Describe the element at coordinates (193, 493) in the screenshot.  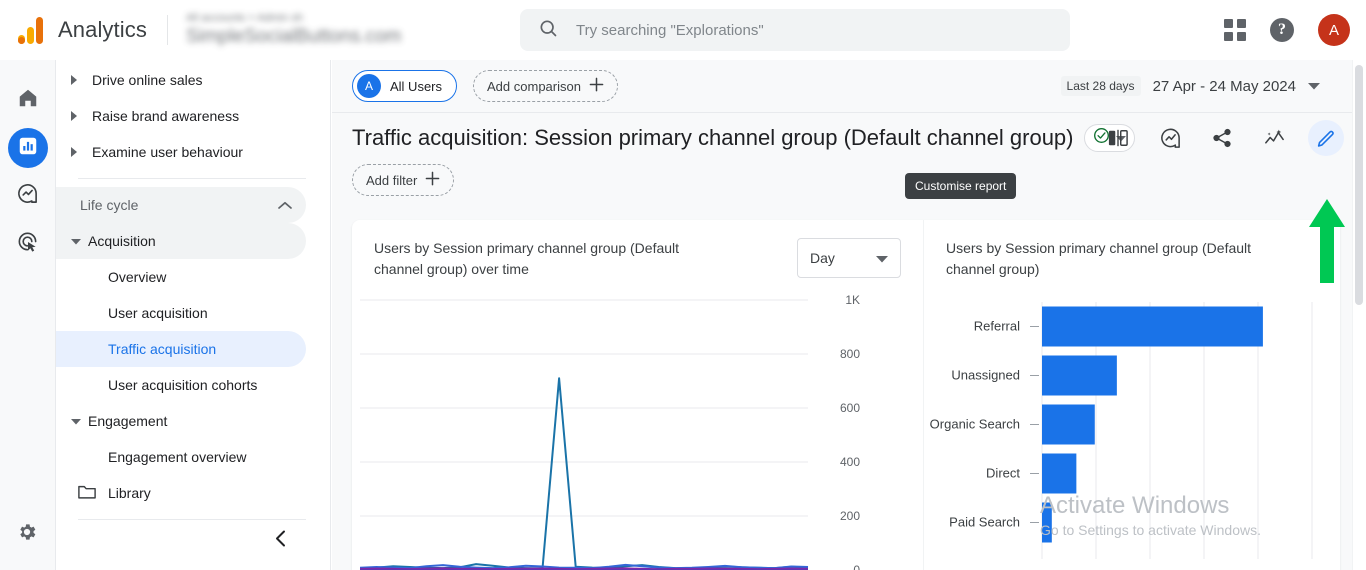
I see `sidebar-item-library: Library` at that location.